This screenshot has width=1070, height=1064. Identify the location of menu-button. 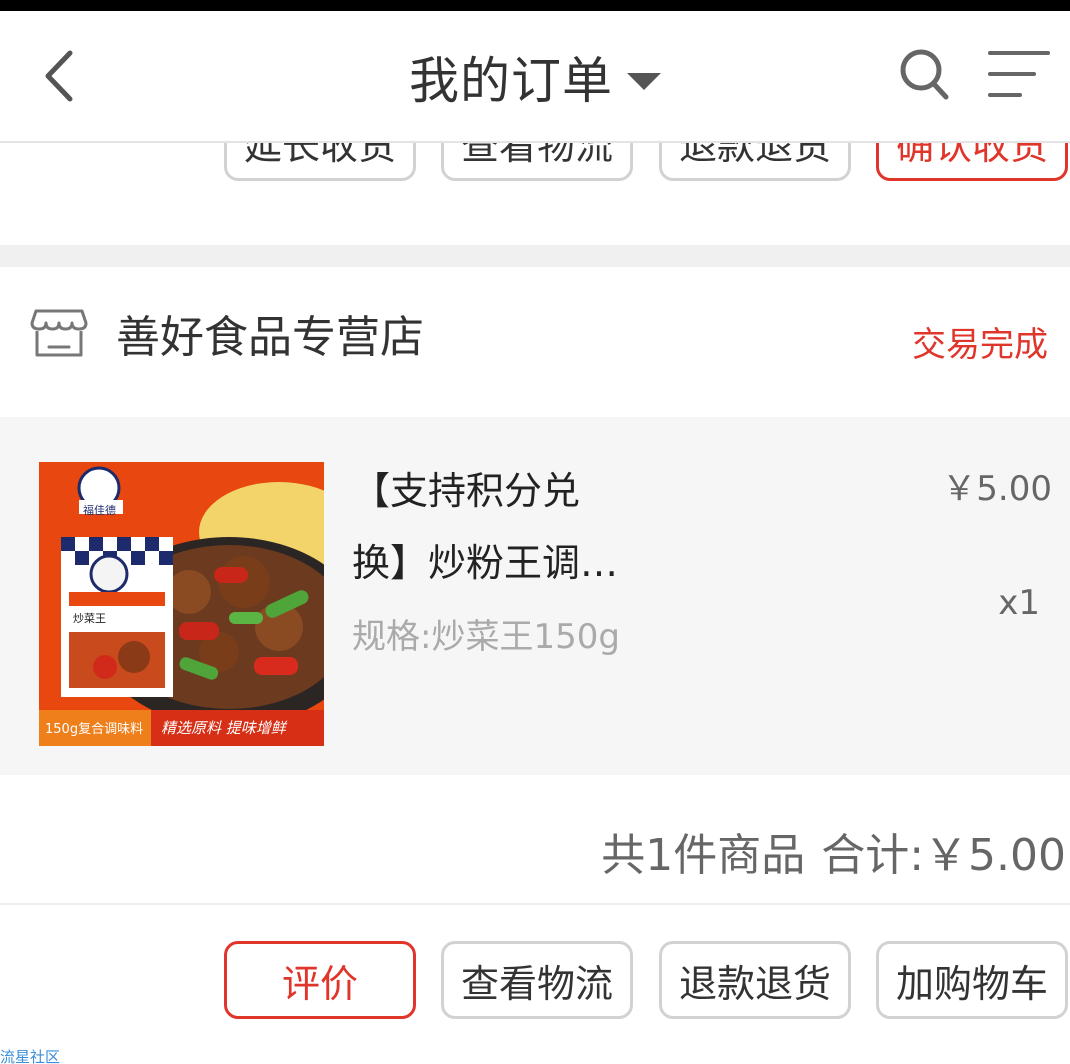
(1019, 76).